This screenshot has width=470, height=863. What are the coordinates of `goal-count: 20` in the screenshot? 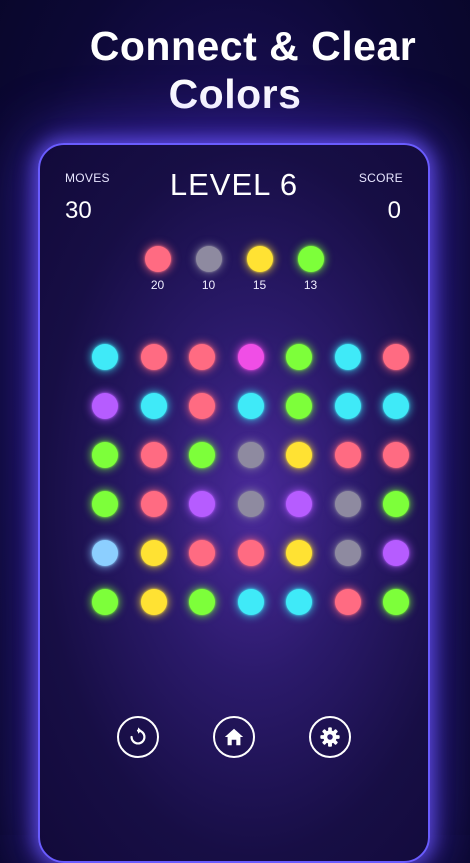 It's located at (157, 285).